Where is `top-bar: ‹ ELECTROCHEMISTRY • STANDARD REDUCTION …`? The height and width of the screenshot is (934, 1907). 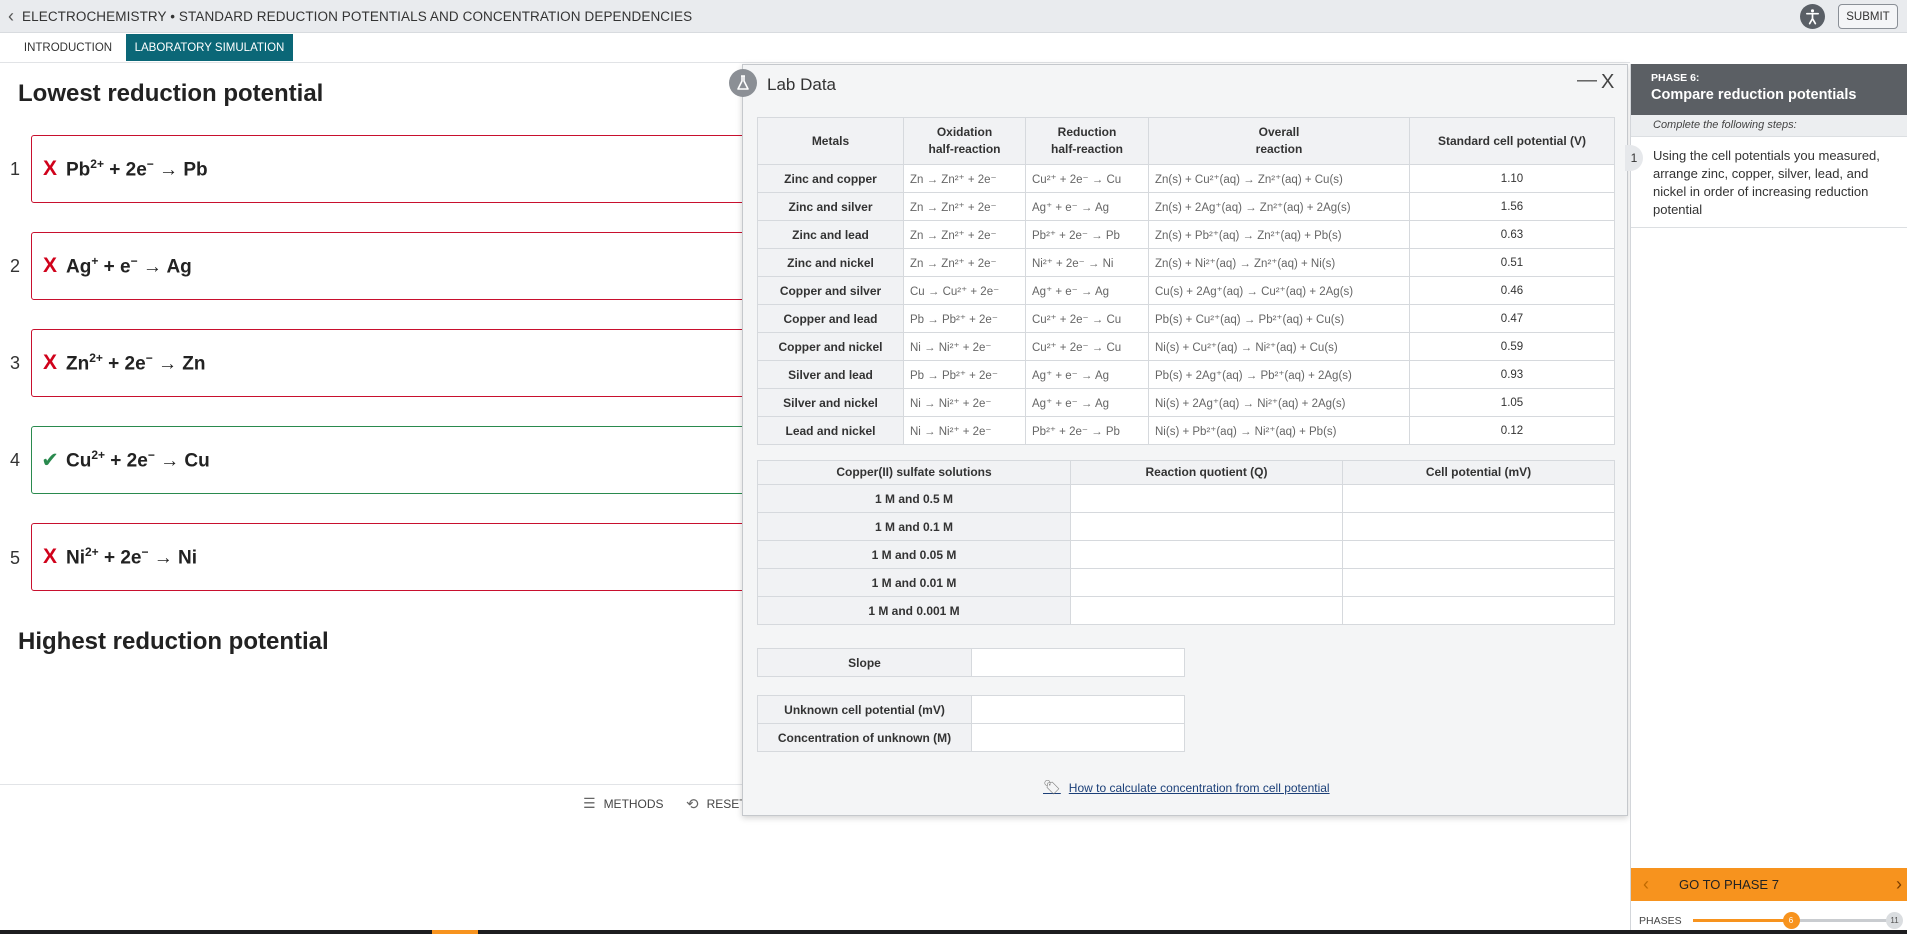 top-bar: ‹ ELECTROCHEMISTRY • STANDARD REDUCTION … is located at coordinates (953, 16).